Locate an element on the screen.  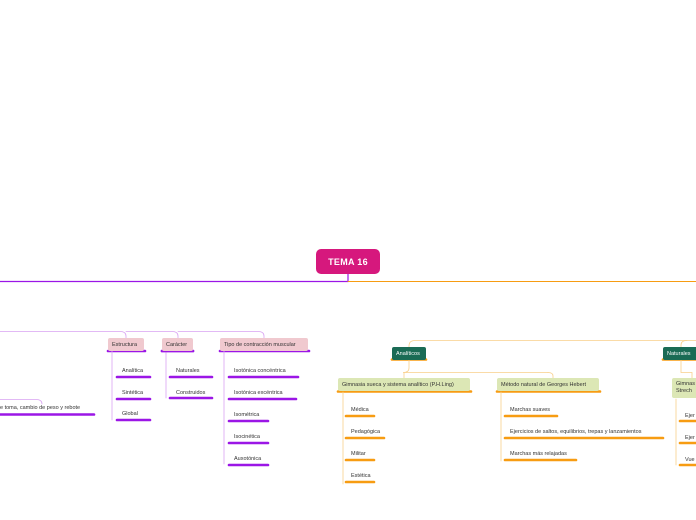
node-analiticos: Analíticos is located at coordinates (409, 353).